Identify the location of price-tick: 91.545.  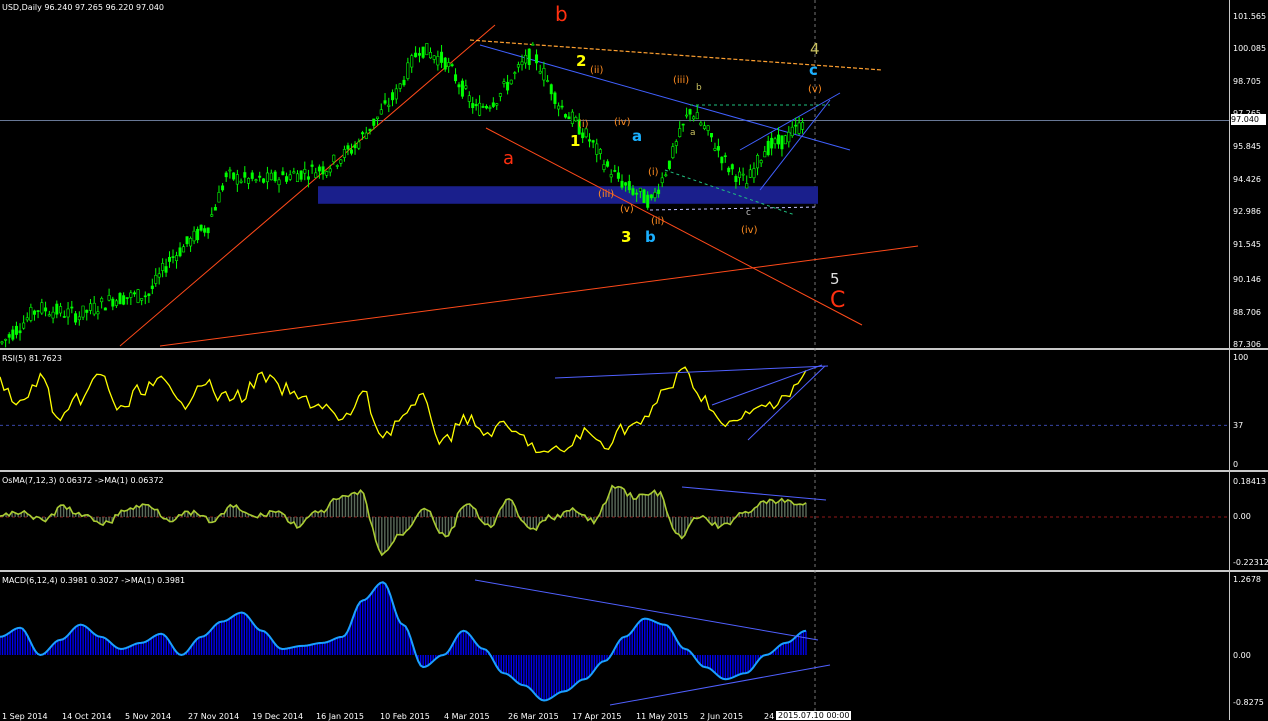
(1247, 244).